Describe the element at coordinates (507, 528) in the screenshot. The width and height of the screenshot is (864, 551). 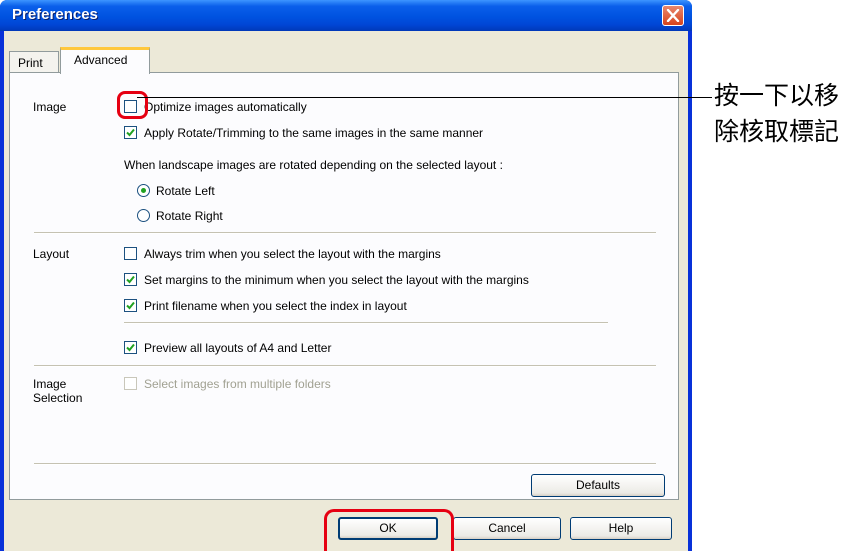
I see `cancel-button: Cancel` at that location.